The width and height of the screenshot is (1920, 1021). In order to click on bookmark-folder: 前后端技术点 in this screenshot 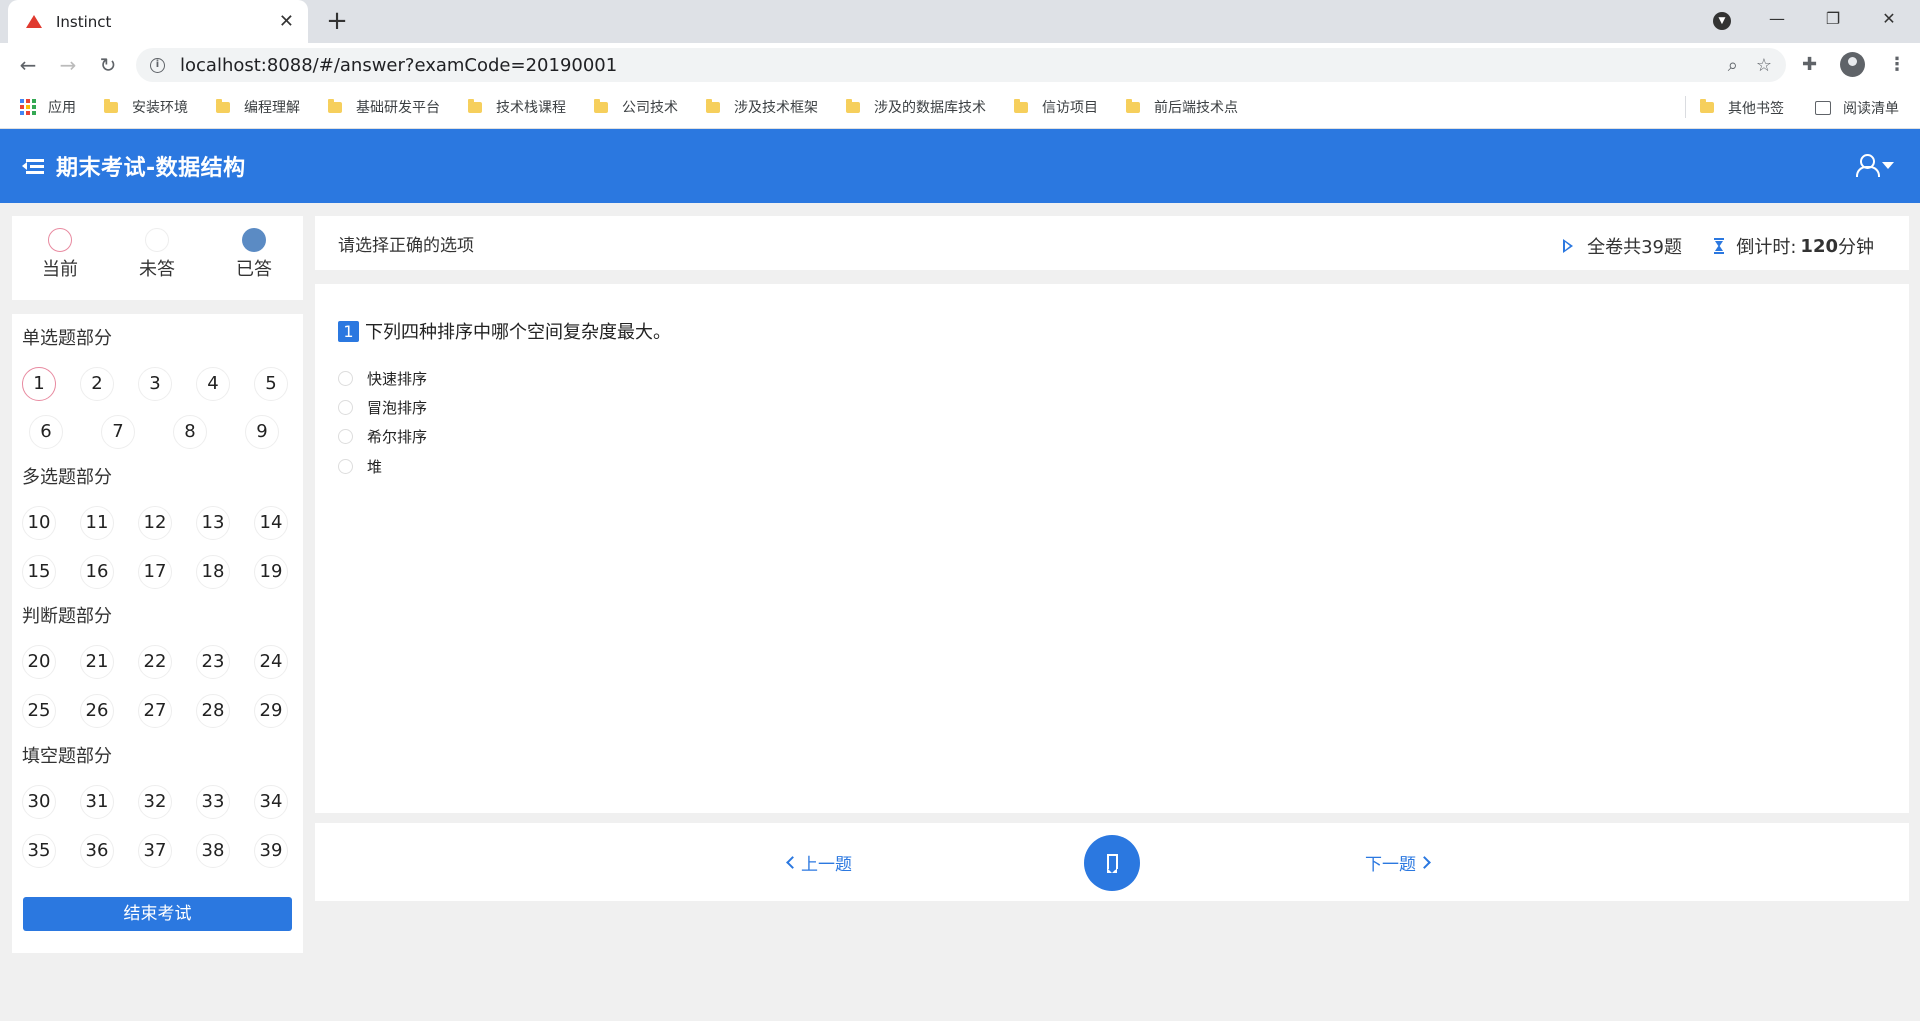, I will do `click(1182, 107)`.